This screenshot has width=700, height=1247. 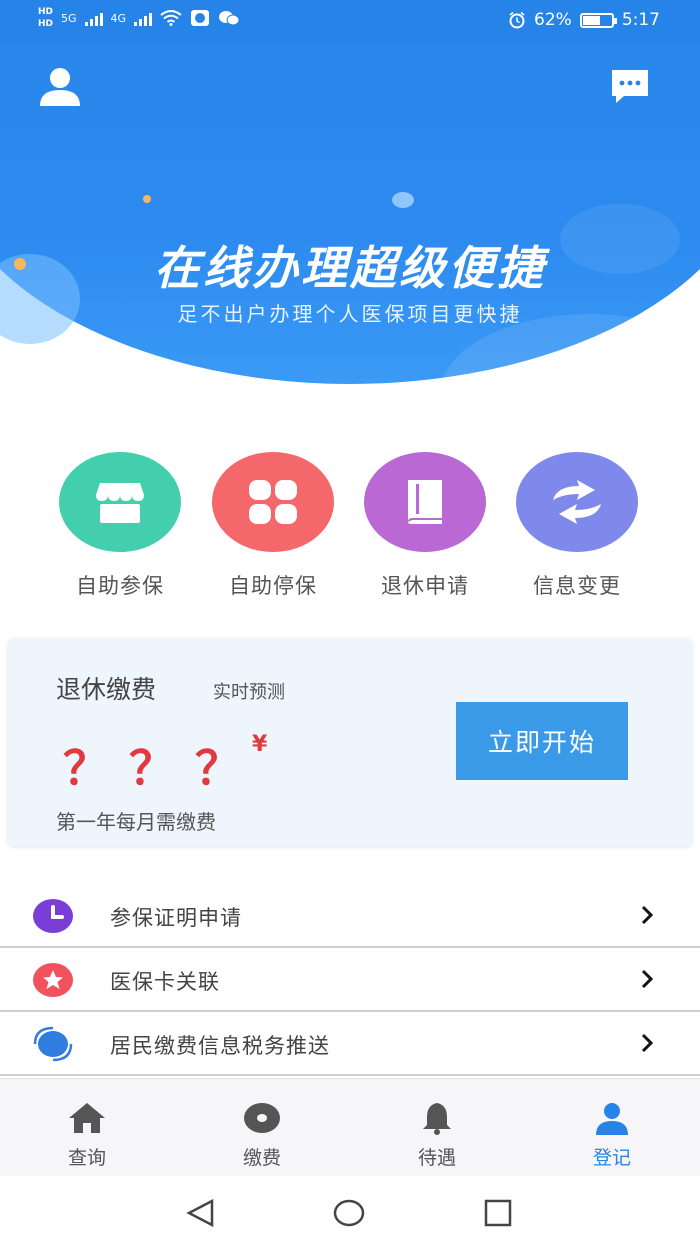 I want to click on bottom-tab-bar: 查询 缴费 待遇 登记, so click(x=350, y=1127).